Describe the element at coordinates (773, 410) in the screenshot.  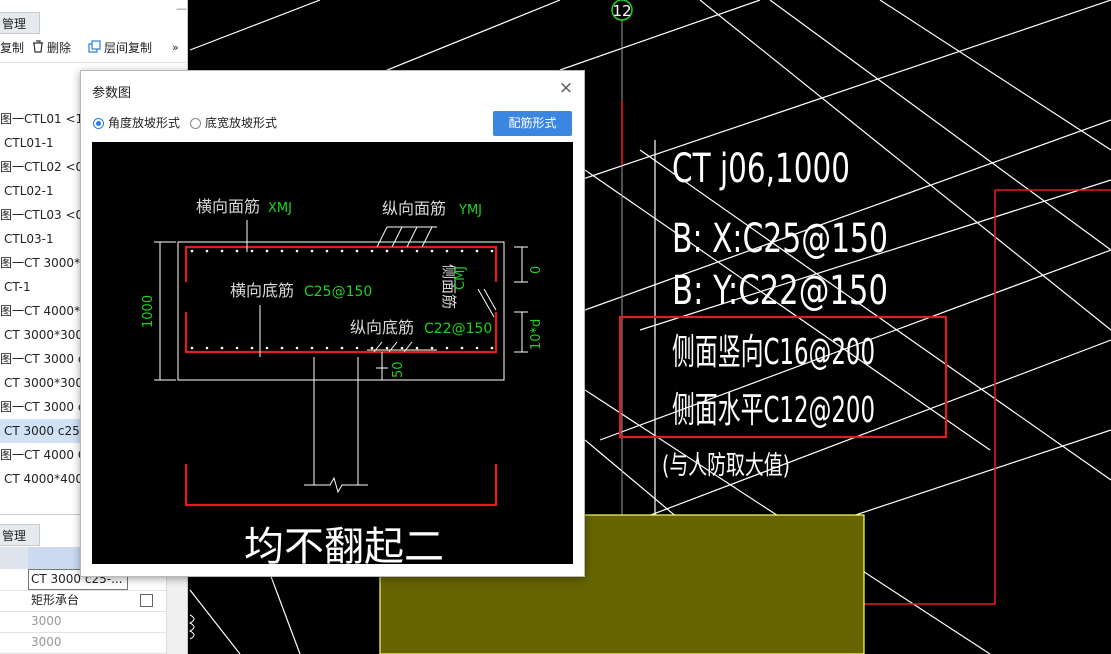
I see `cad-note-line-5: 侧面水平C12@200` at that location.